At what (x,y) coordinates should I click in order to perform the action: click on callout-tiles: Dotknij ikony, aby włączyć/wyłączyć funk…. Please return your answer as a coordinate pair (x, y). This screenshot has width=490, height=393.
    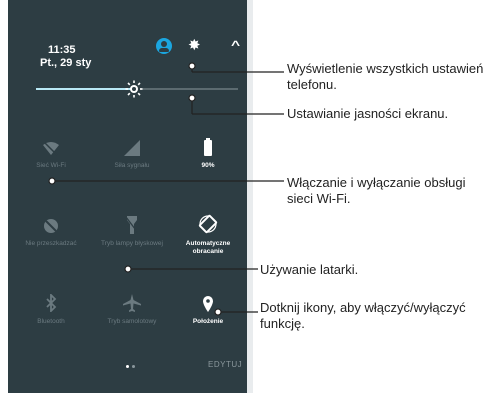
    Looking at the image, I should click on (363, 315).